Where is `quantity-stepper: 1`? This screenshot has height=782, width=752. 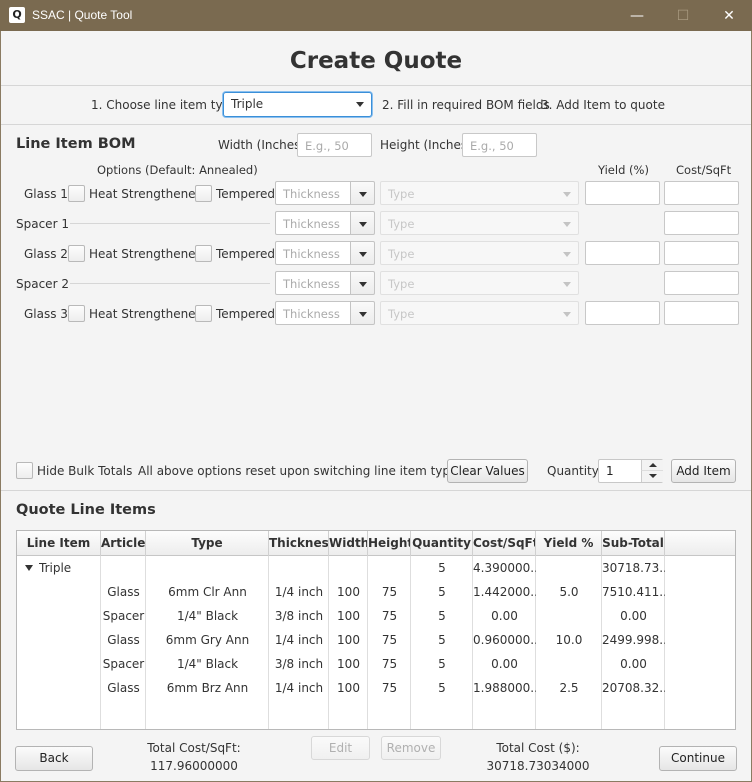
quantity-stepper: 1 is located at coordinates (630, 471).